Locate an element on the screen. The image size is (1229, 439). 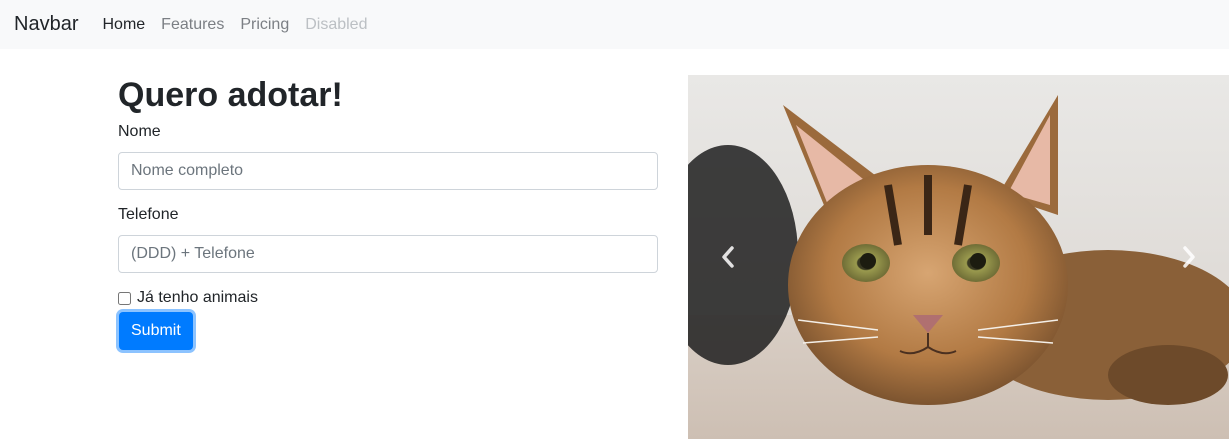
nav-link-disabled: Disabled is located at coordinates (336, 24).